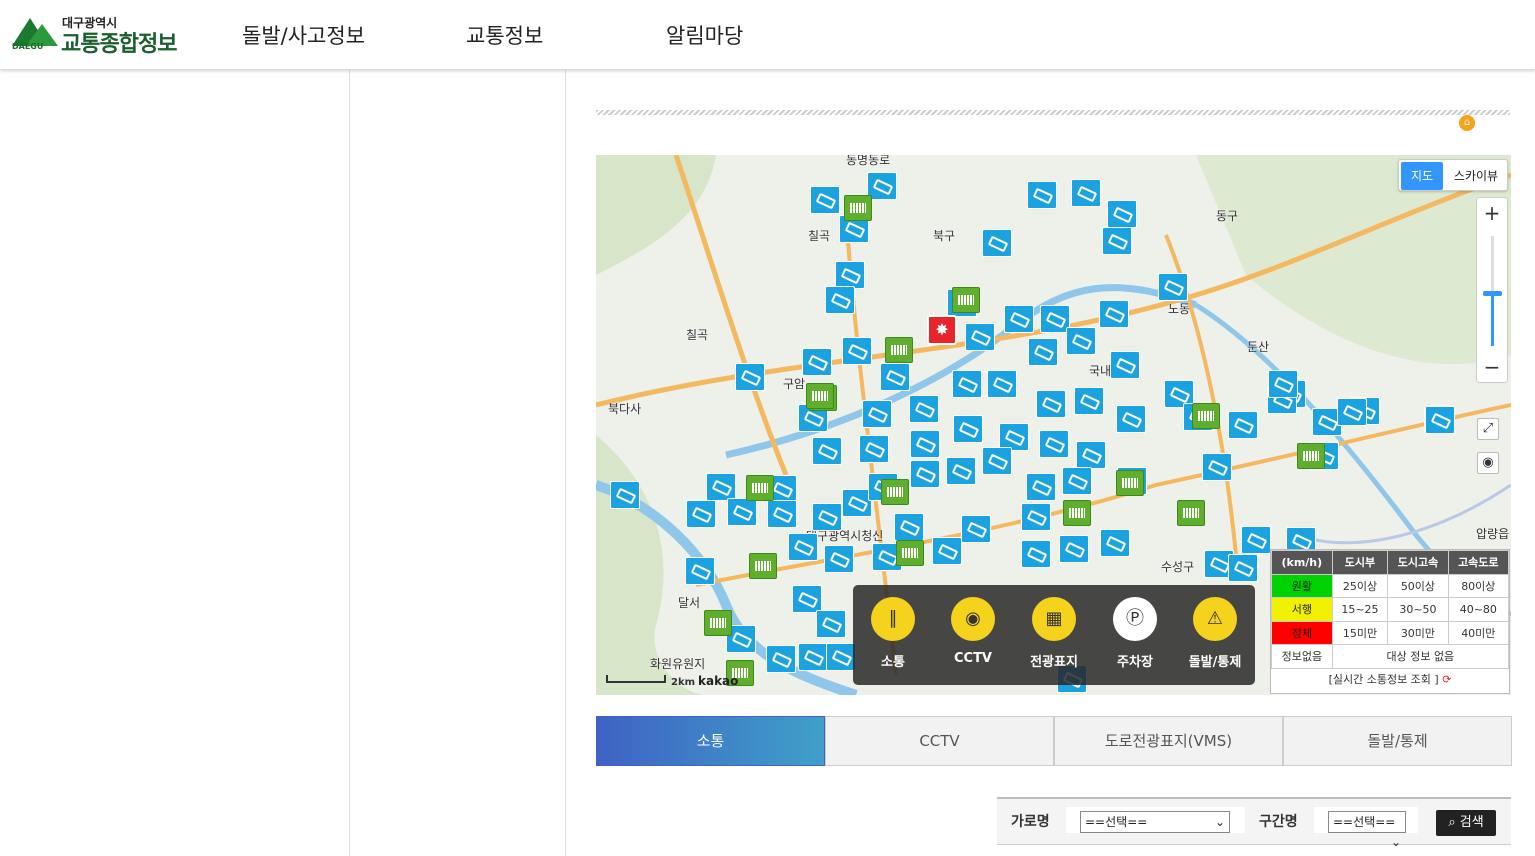  Describe the element at coordinates (1488, 463) in the screenshot. I see `hide-layer-icon: ◉` at that location.